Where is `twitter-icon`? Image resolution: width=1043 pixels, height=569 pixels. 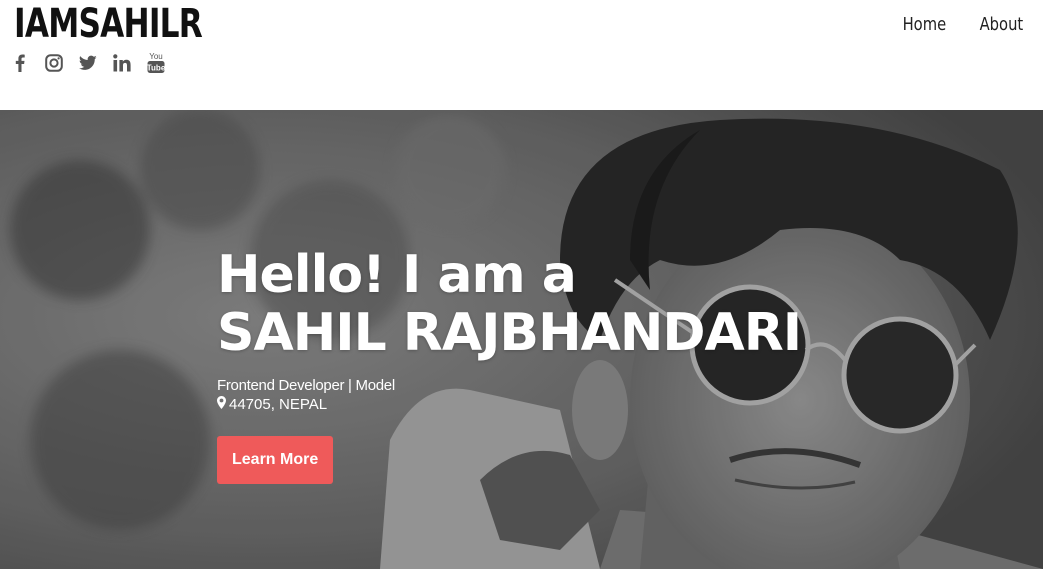
twitter-icon is located at coordinates (88, 63).